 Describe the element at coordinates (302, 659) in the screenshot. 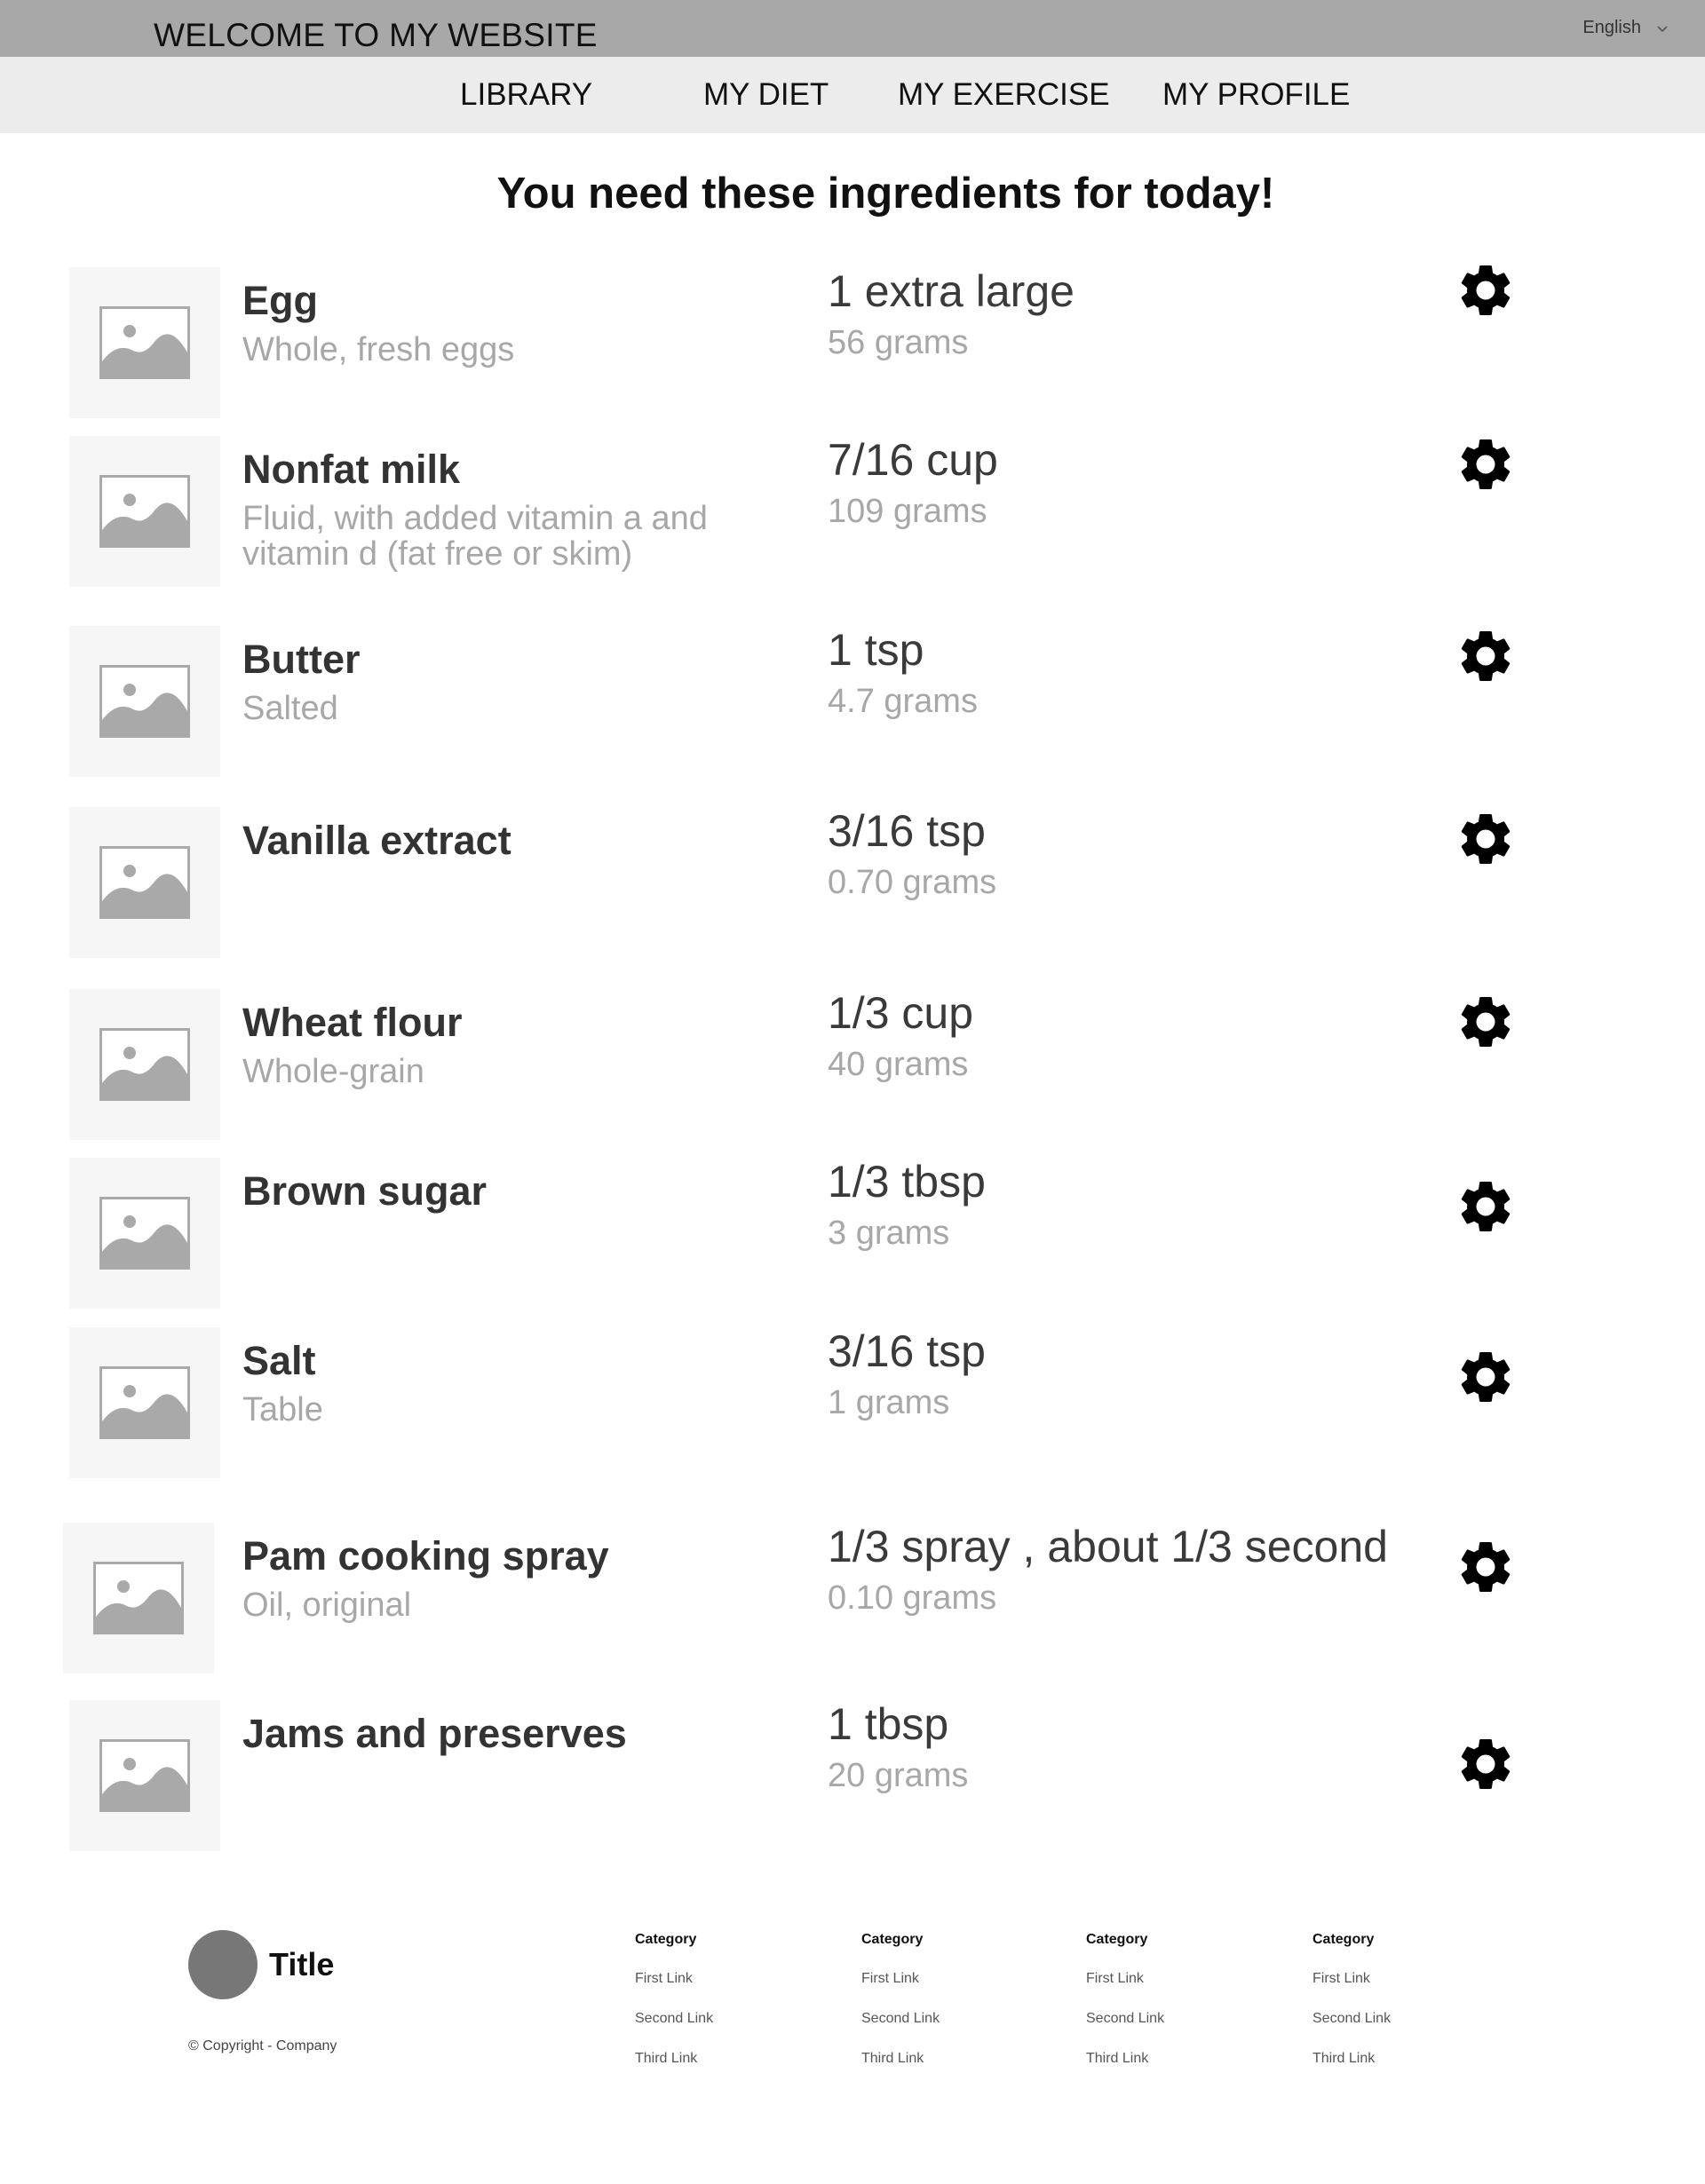

I see `ingredient-name: Butter` at that location.